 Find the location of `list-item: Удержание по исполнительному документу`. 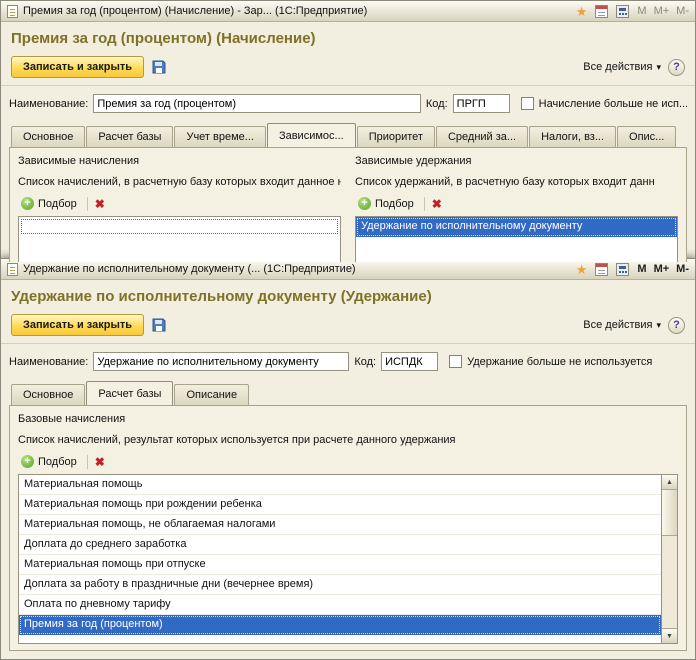

list-item: Удержание по исполнительному документу is located at coordinates (516, 227).